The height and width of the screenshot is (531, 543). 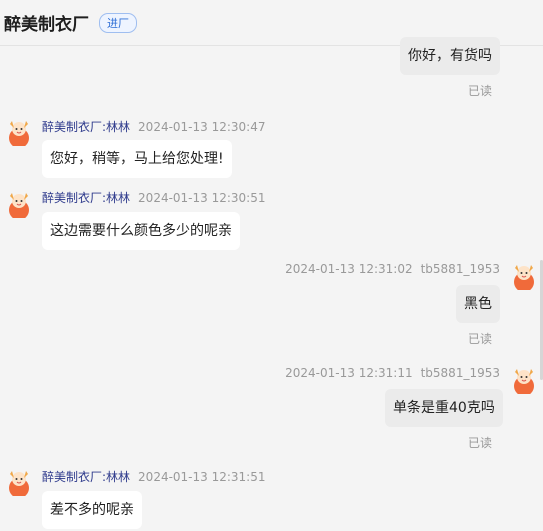 What do you see at coordinates (450, 56) in the screenshot?
I see `message-bubble: 你好，有货吗` at bounding box center [450, 56].